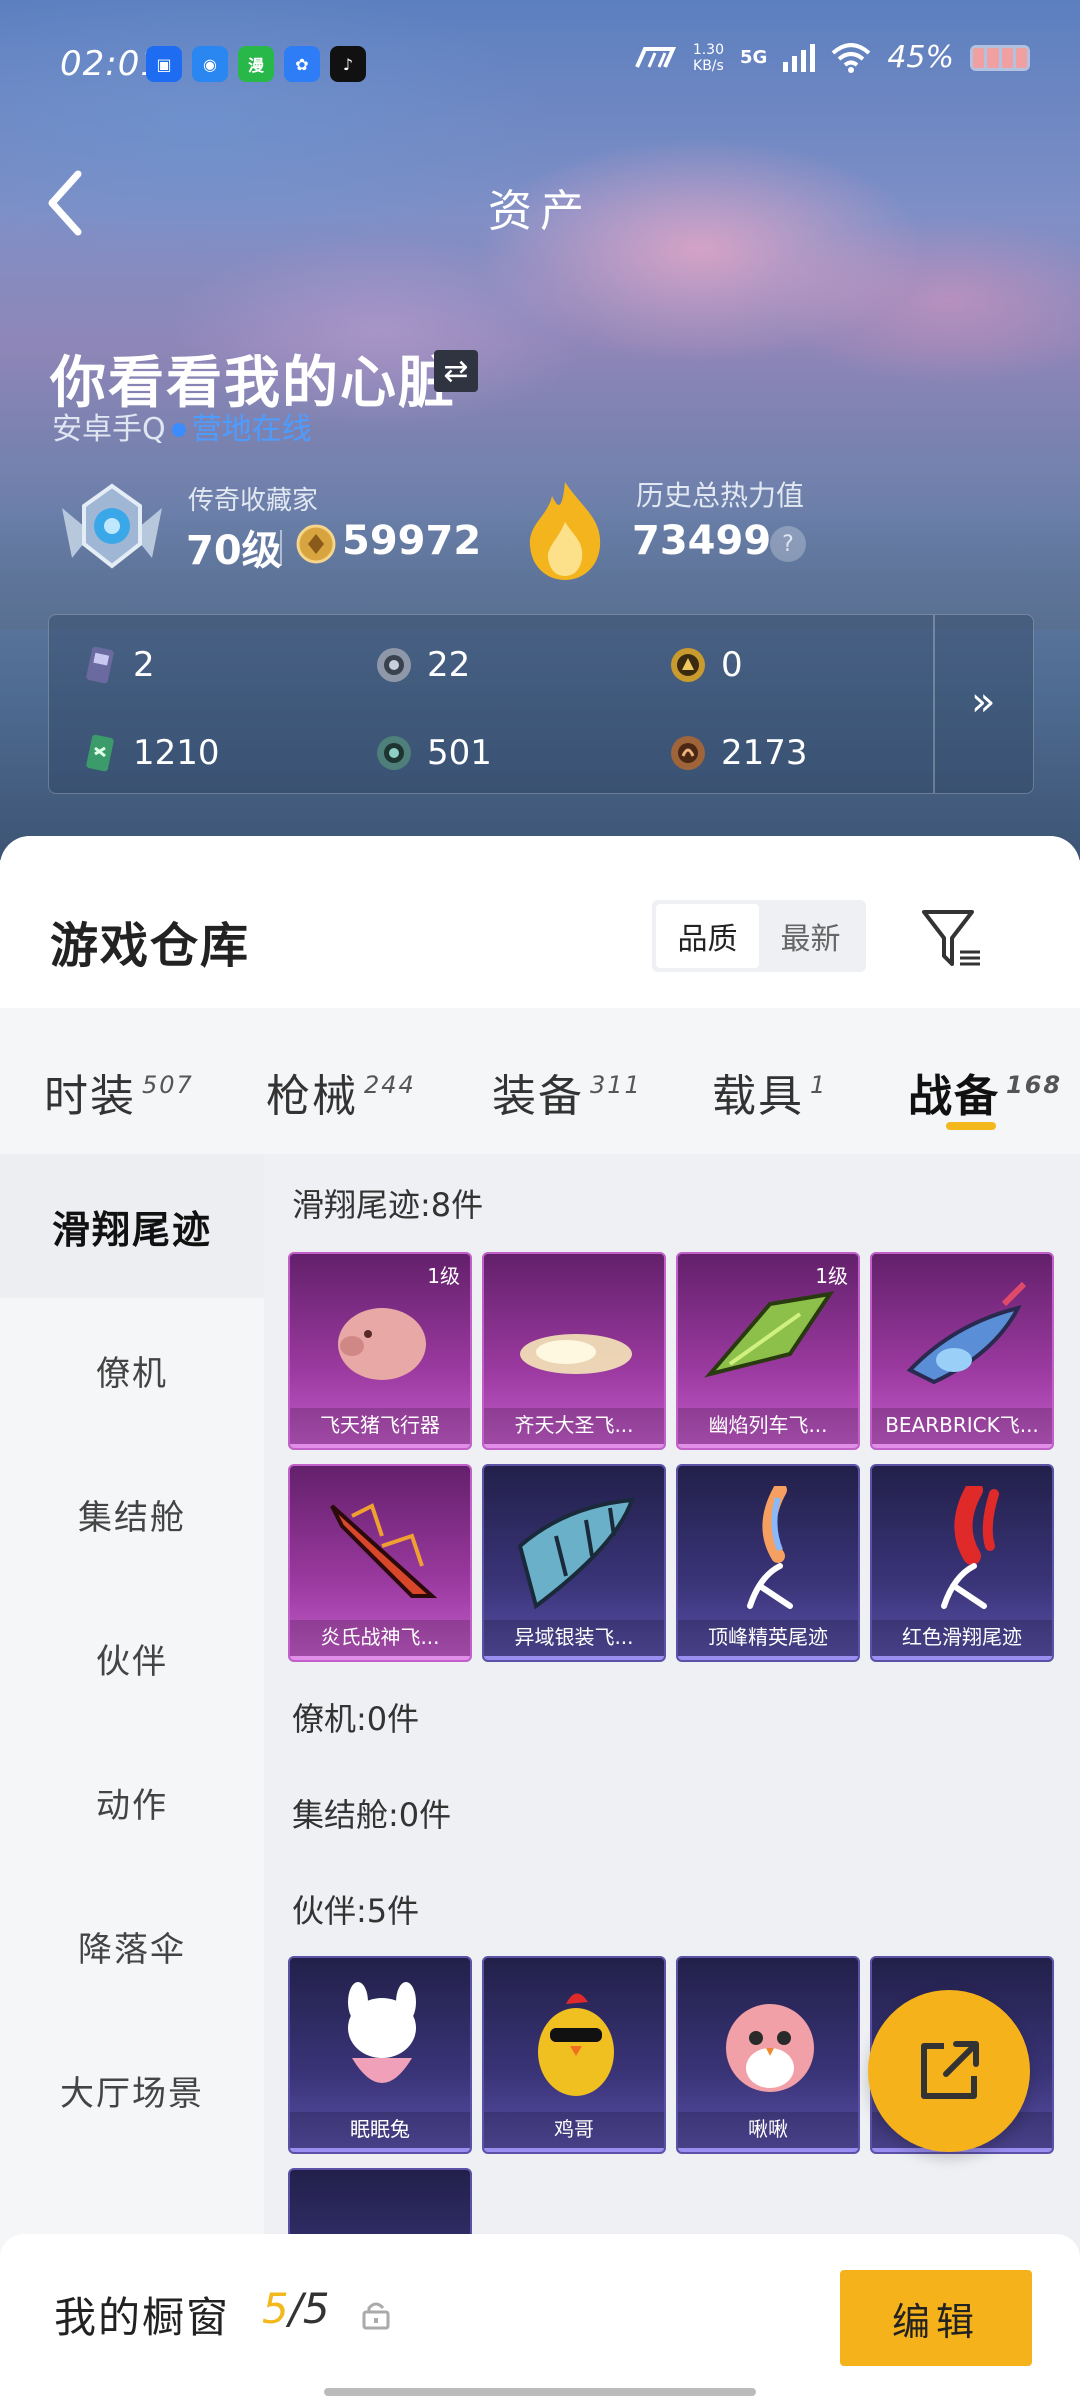  Describe the element at coordinates (540, 211) in the screenshot. I see `page-title: 资产` at that location.